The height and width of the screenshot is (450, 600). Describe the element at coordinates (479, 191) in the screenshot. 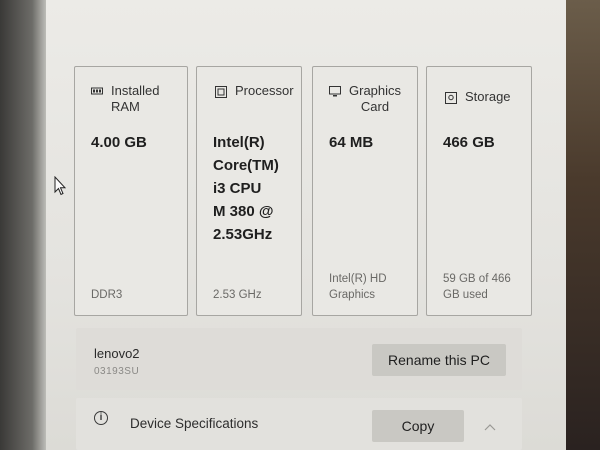

I see `card-storage: Storage 466 GB 59 GB of 466 GB used` at that location.